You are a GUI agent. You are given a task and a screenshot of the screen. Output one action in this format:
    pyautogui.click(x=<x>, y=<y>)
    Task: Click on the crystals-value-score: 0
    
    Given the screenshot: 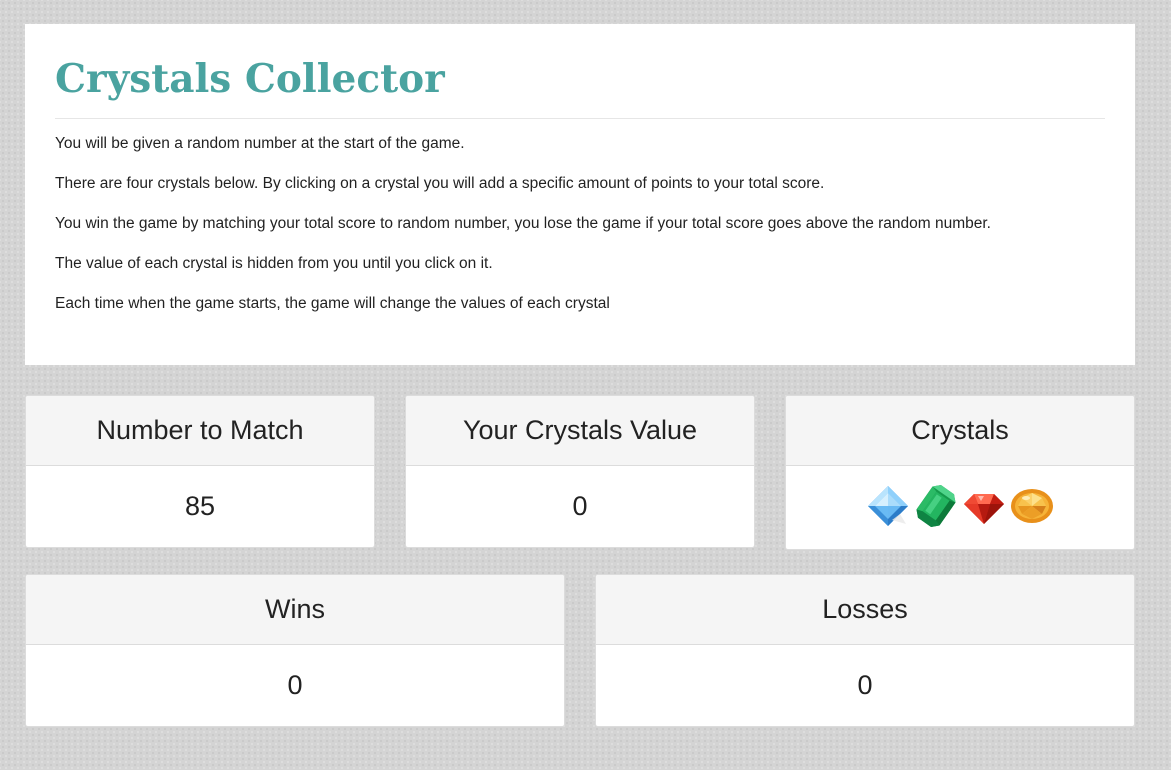 What is the action you would take?
    pyautogui.click(x=580, y=505)
    